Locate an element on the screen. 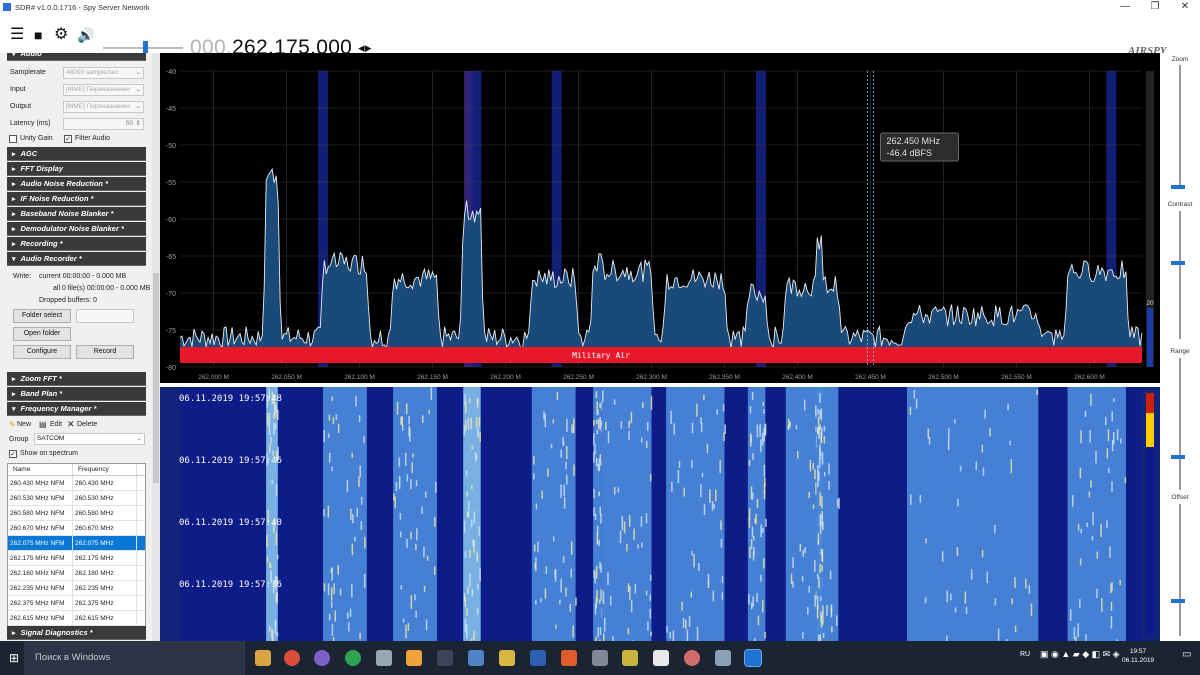  table-row: 260.530 MHz NFM 260.530 MHz is located at coordinates (76, 498).